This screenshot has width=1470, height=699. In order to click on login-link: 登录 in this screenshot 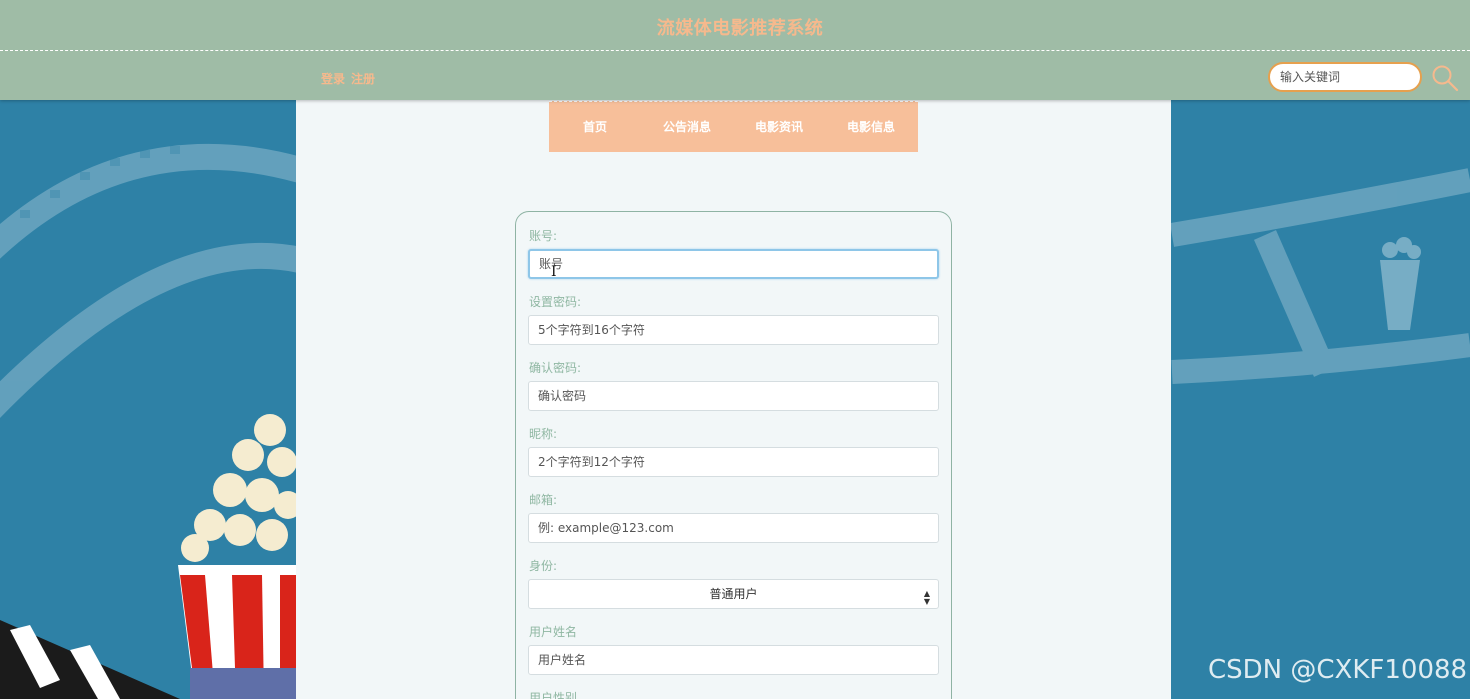, I will do `click(333, 79)`.